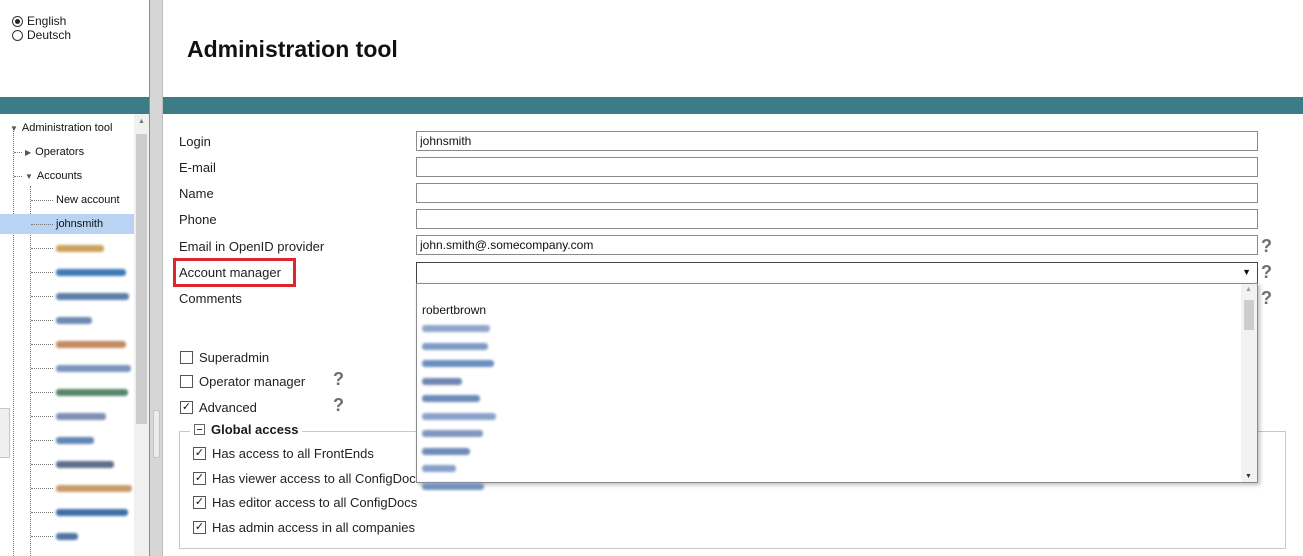  Describe the element at coordinates (1249, 315) in the screenshot. I see `dropdown-scrollbar-thumb` at that location.